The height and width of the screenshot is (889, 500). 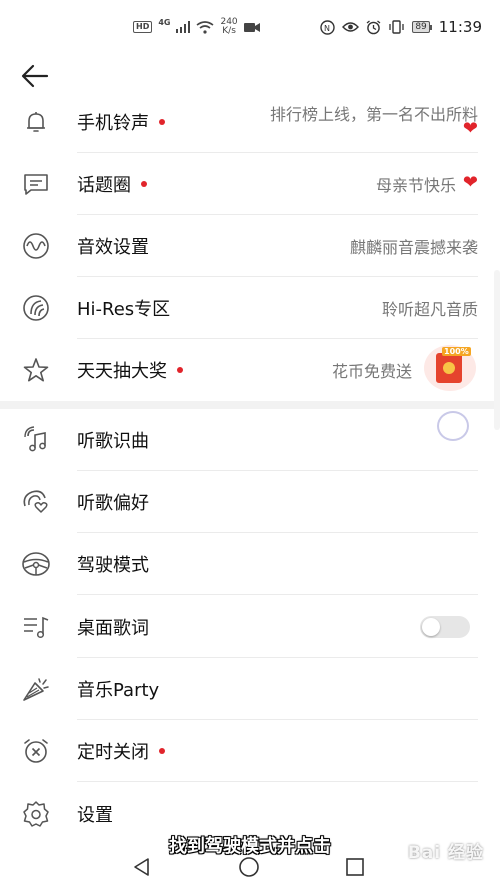 What do you see at coordinates (113, 123) in the screenshot?
I see `menu-item-text: 手机铃声` at bounding box center [113, 123].